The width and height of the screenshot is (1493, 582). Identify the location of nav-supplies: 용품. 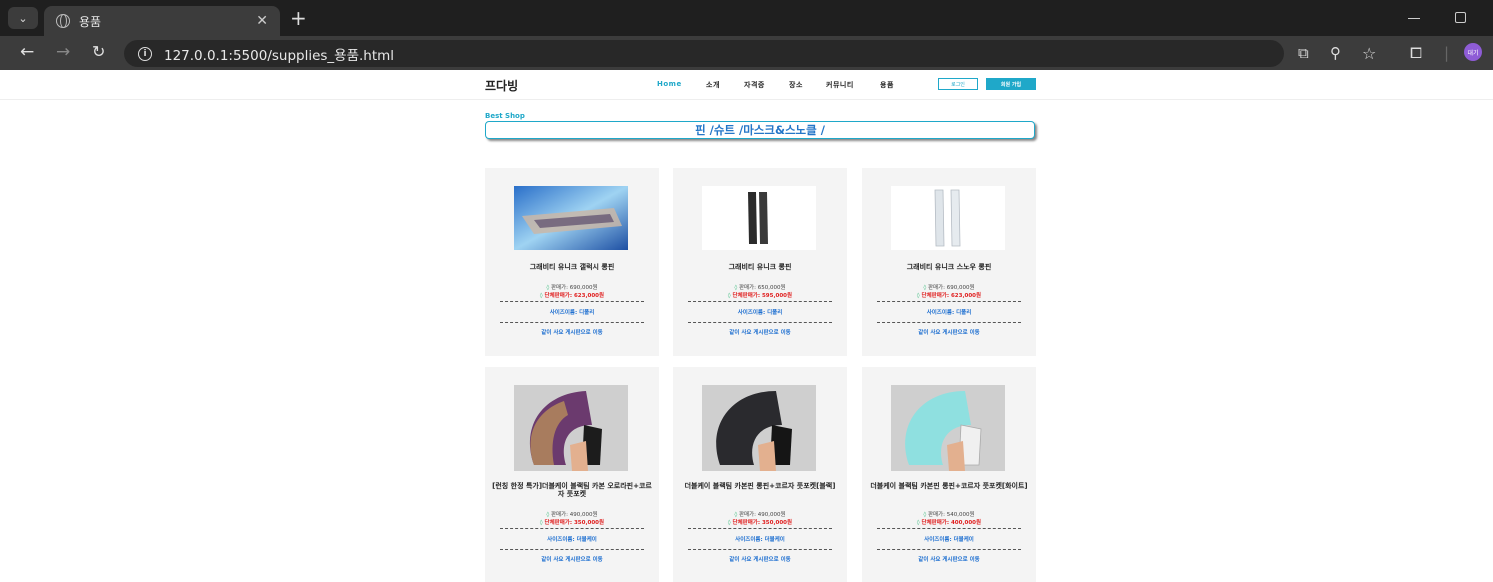
(887, 85).